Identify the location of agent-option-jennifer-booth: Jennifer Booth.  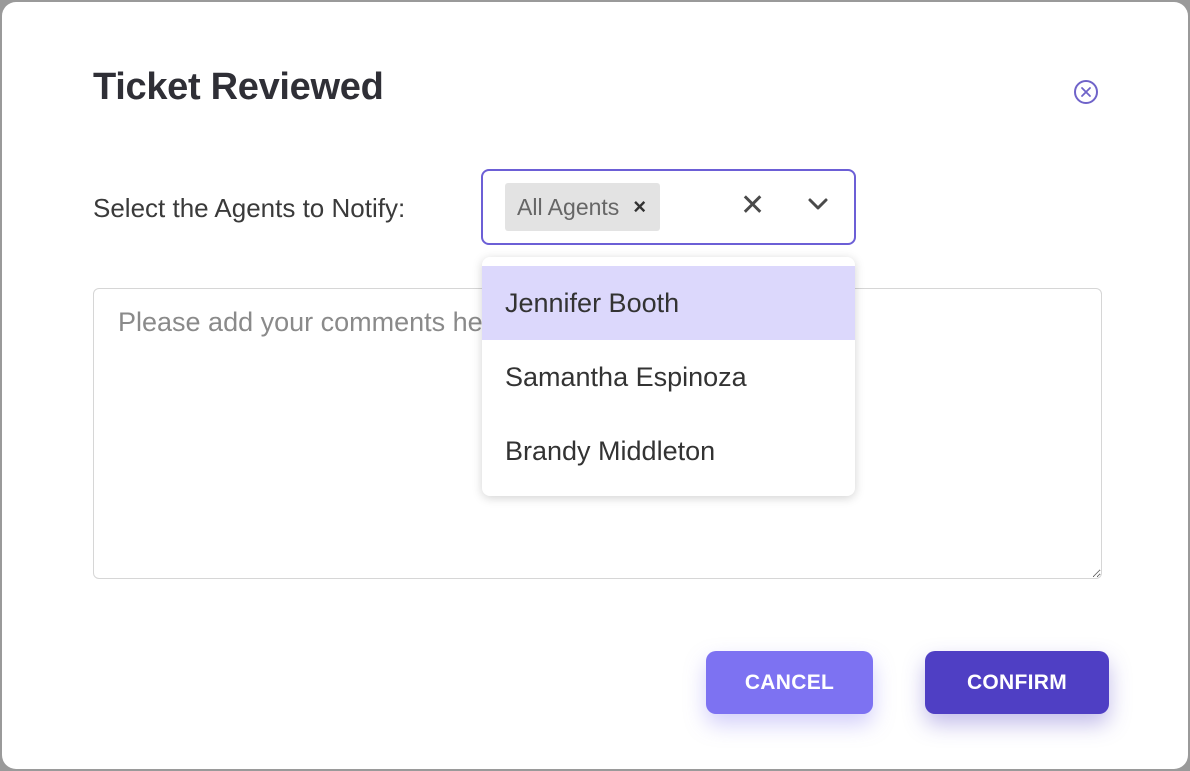
(668, 303).